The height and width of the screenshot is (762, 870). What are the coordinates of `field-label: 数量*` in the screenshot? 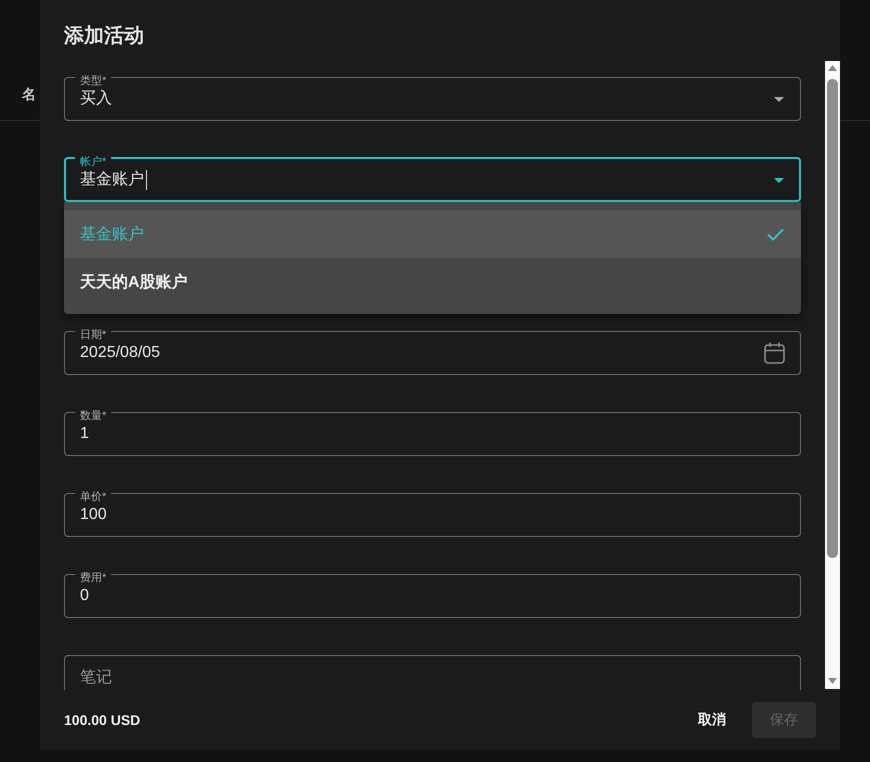 It's located at (93, 415).